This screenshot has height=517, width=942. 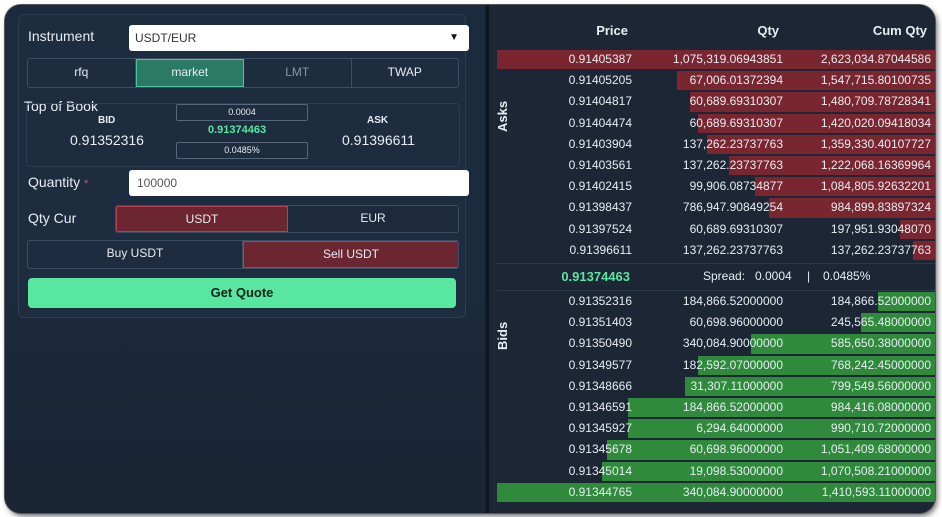 I want to click on get-quote-button: Get Quote, so click(x=242, y=293).